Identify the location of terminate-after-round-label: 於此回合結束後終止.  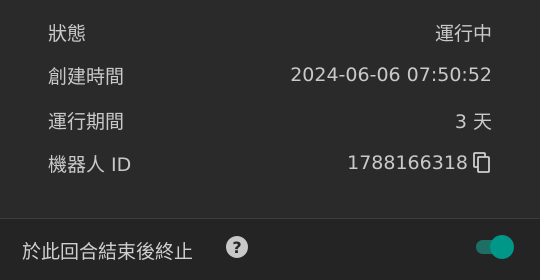
(108, 252).